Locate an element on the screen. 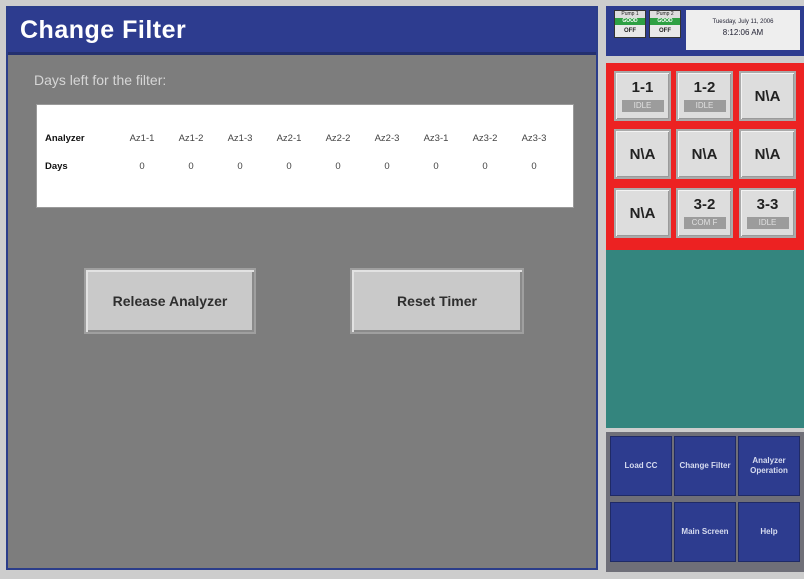  blank-nav-button is located at coordinates (641, 532).